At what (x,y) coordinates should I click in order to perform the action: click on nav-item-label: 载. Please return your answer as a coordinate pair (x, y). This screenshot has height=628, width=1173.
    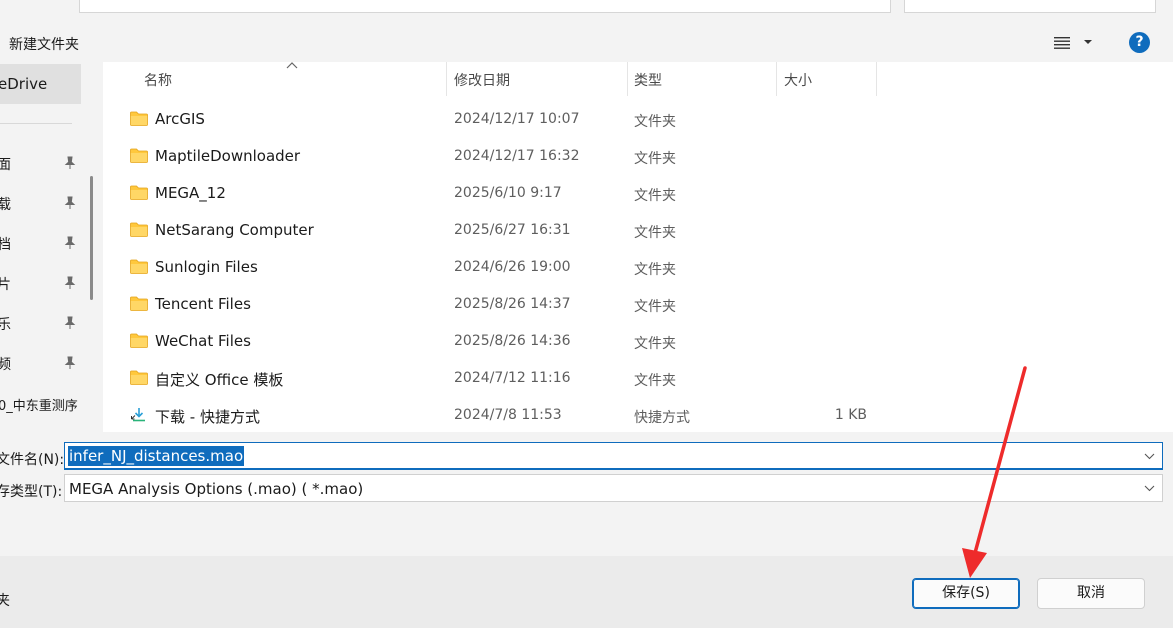
    Looking at the image, I should click on (5, 205).